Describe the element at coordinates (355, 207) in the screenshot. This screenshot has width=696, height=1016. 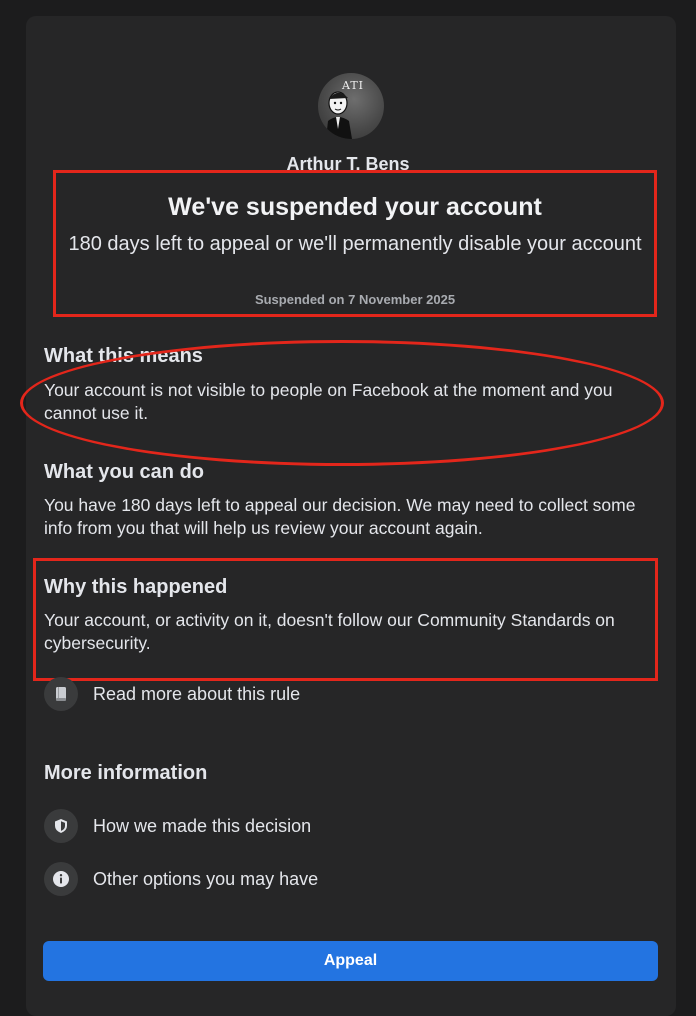
I see `page-title: We've suspended your account` at that location.